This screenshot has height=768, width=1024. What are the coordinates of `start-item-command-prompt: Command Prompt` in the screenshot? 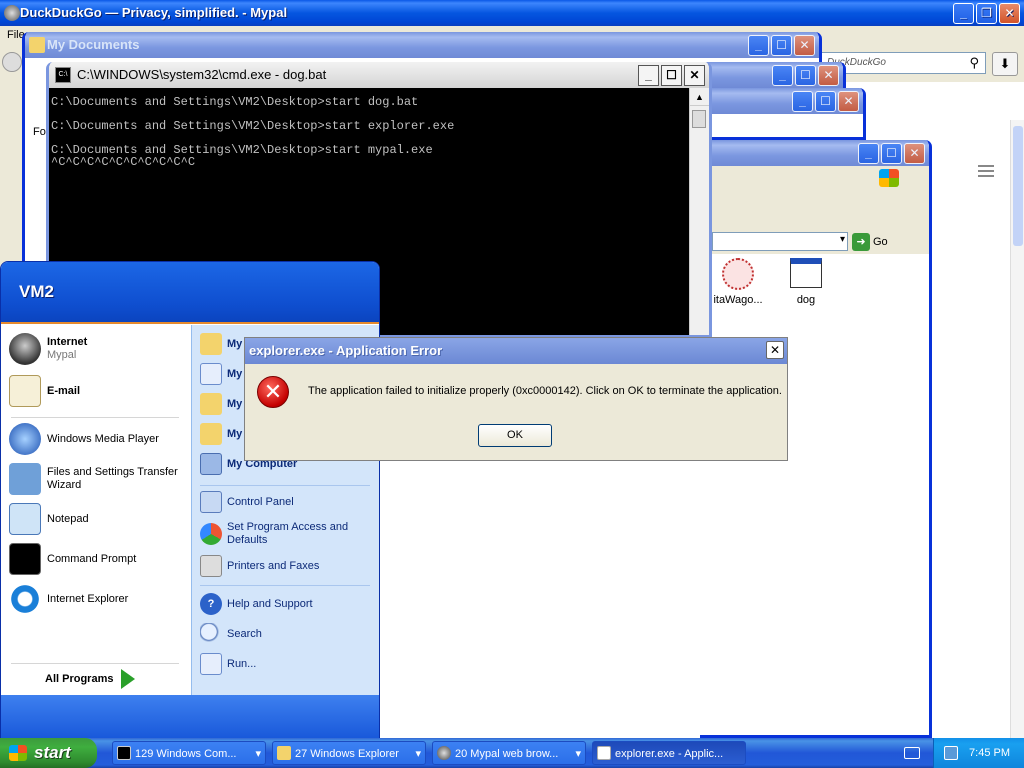 It's located at (97, 559).